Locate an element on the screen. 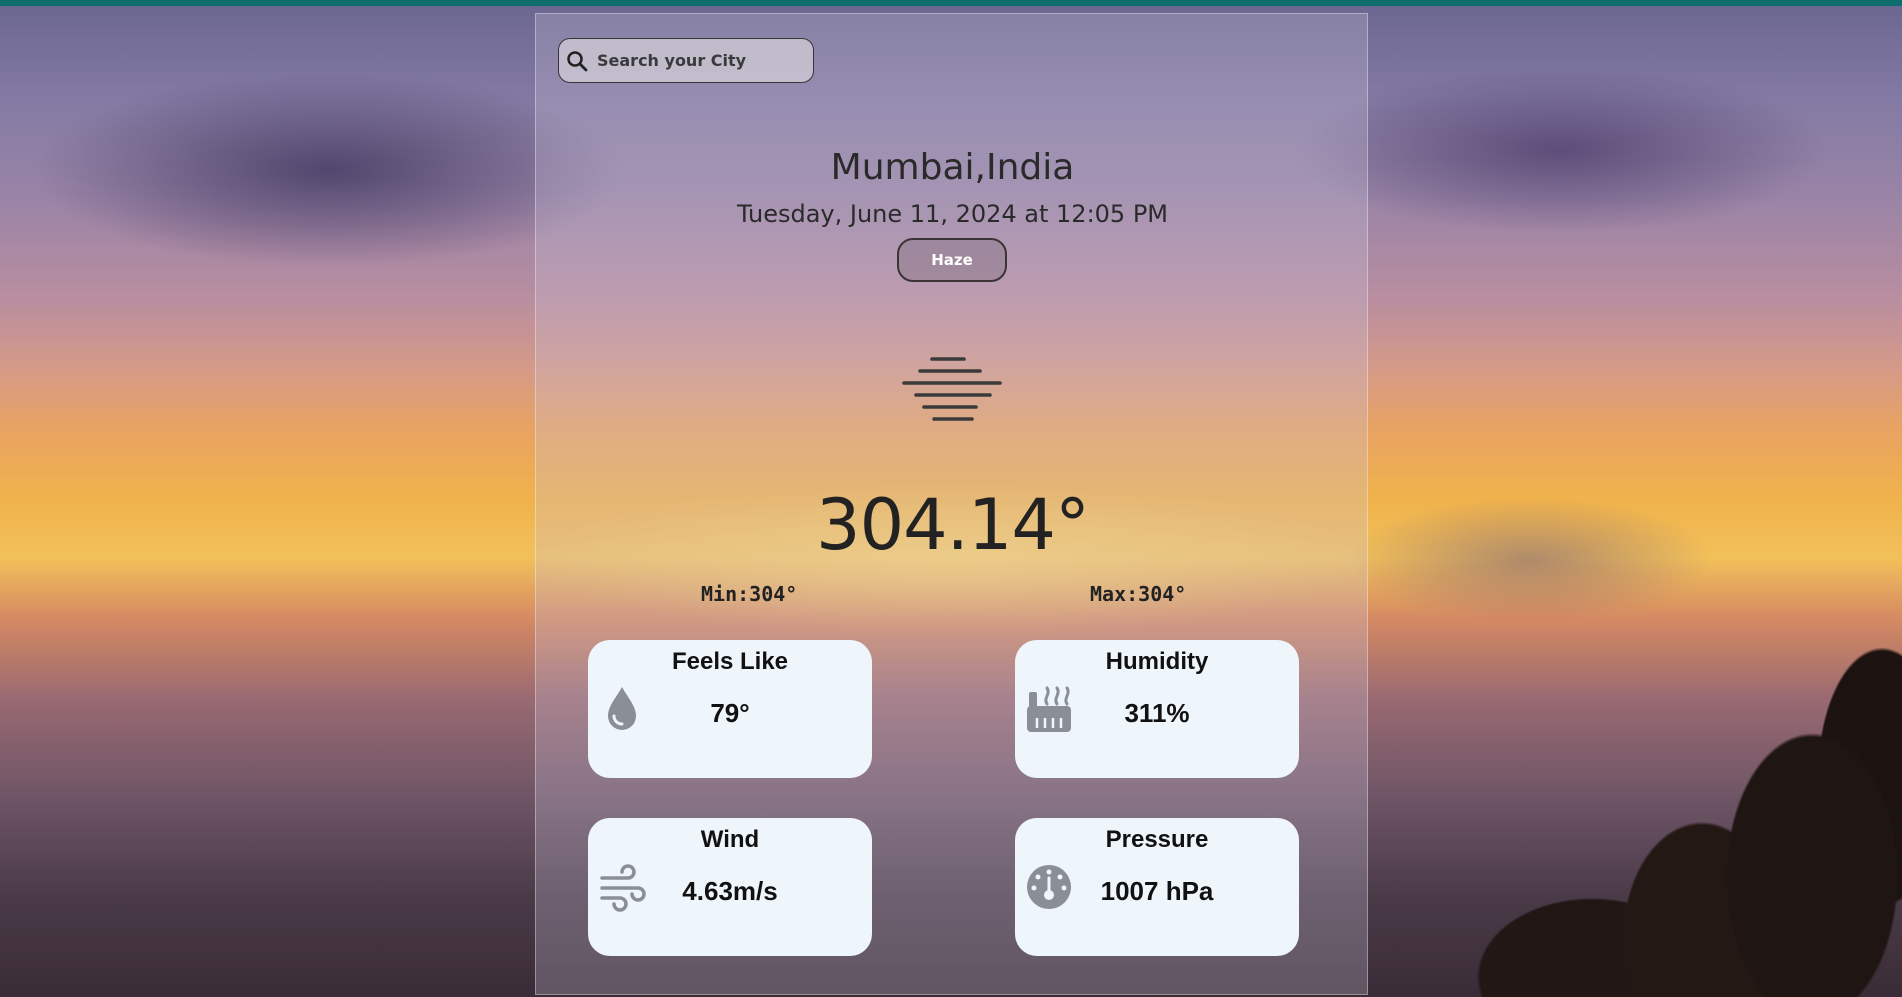 The height and width of the screenshot is (997, 1902). wind-title: Wind is located at coordinates (730, 839).